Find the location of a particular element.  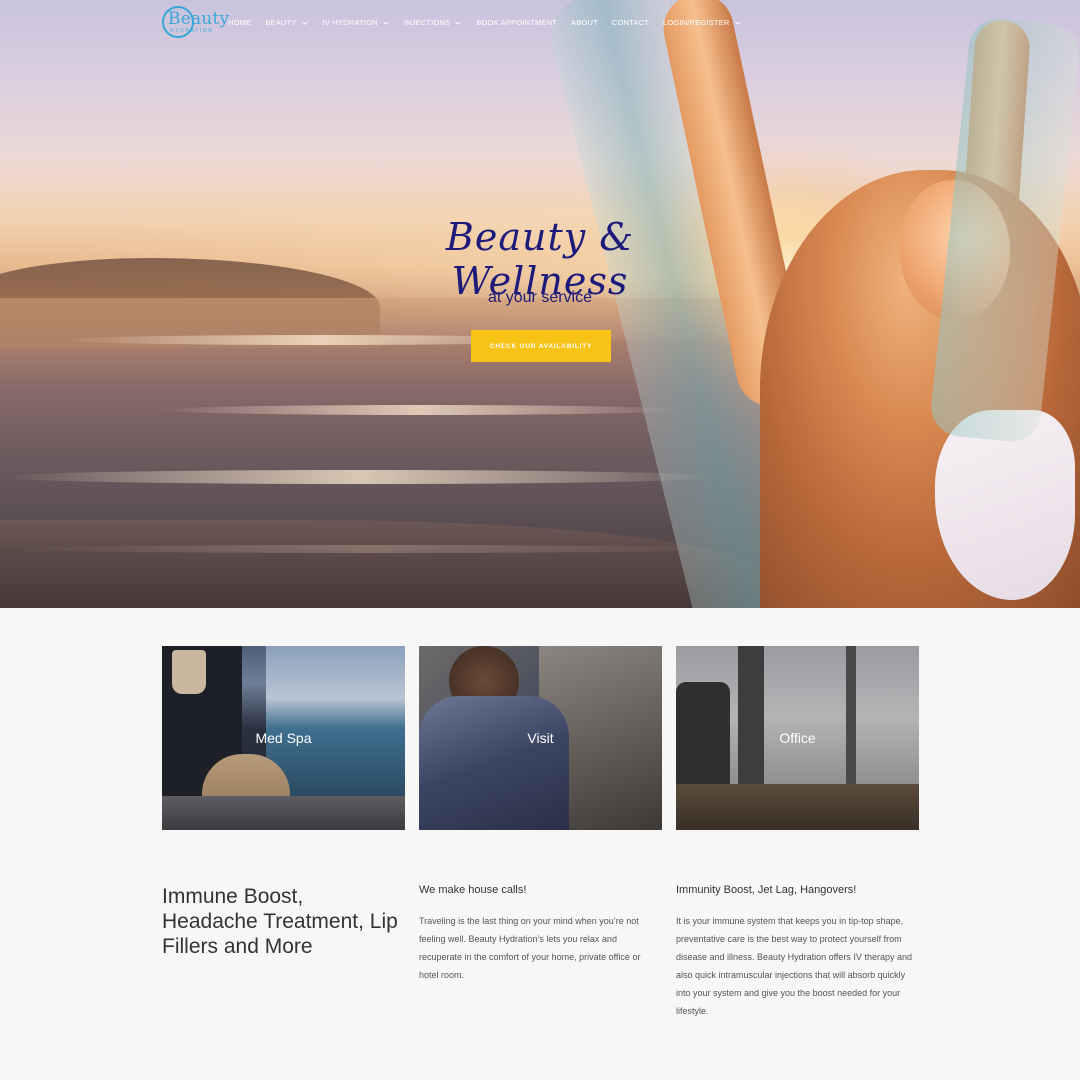

nav-item-label: LOGIN/REGISTER is located at coordinates (696, 22).